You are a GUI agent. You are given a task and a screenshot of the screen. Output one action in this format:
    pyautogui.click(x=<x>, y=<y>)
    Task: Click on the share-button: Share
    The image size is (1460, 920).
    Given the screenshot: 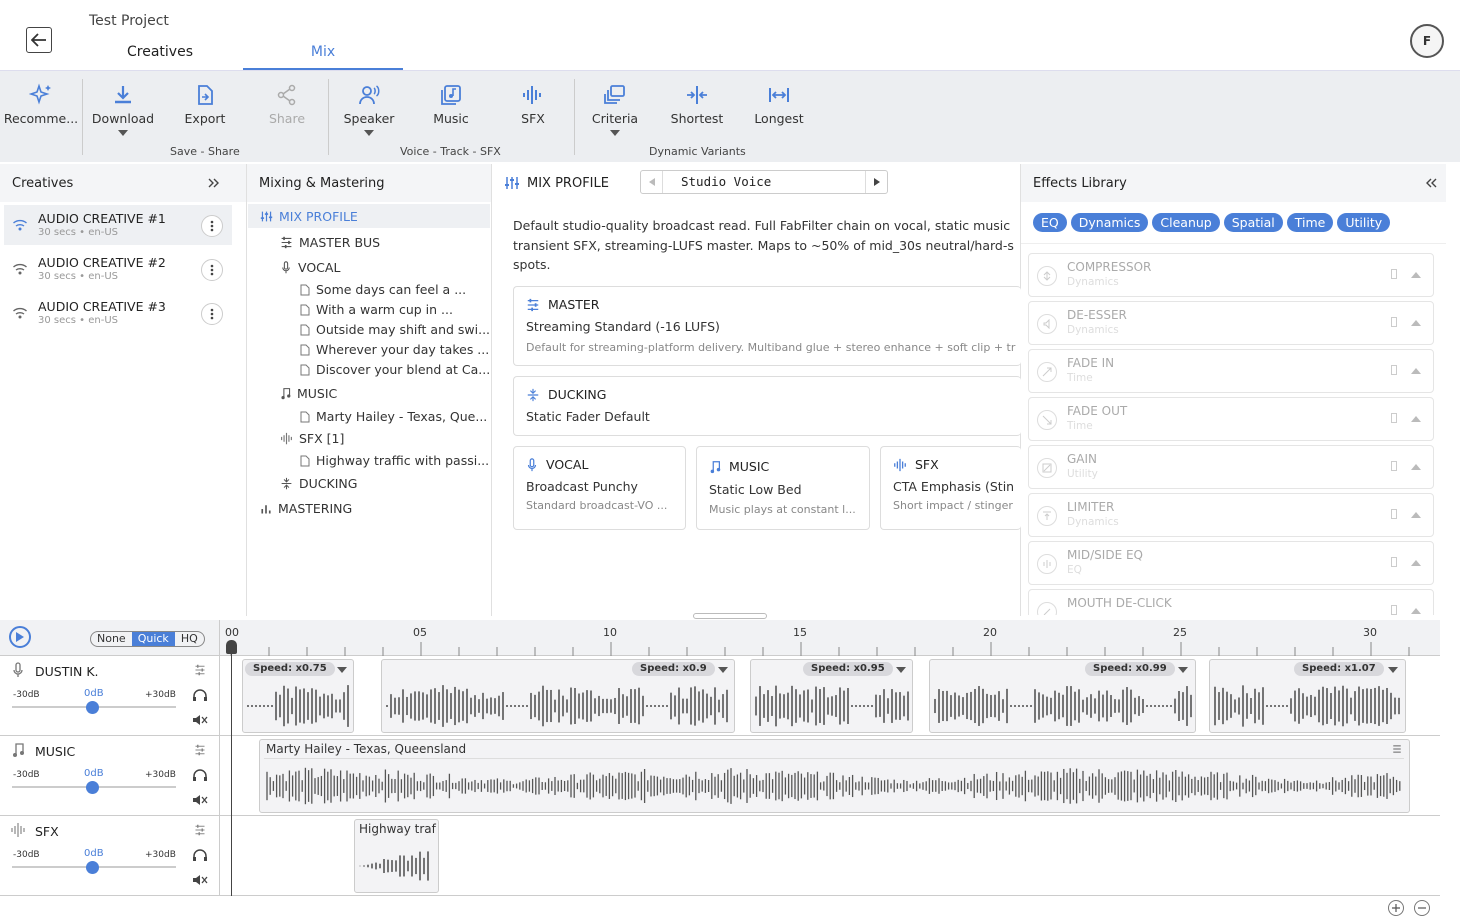 What is the action you would take?
    pyautogui.click(x=287, y=104)
    